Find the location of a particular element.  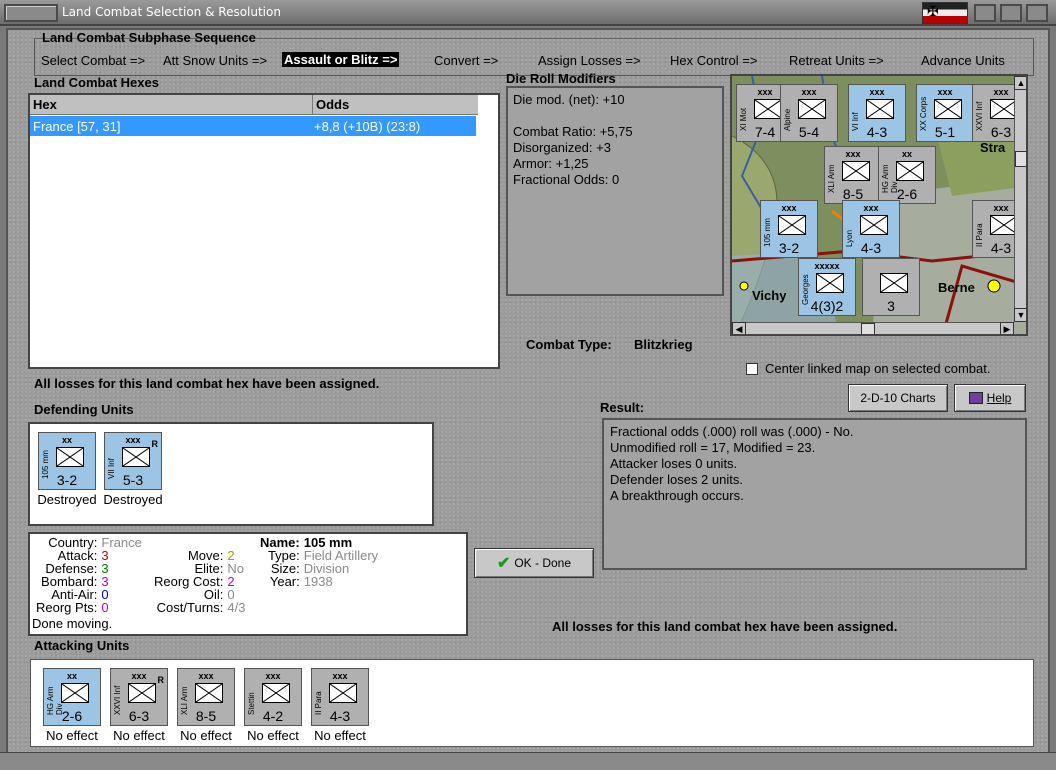

unit-counter: xxx Lyon 4-3 is located at coordinates (871, 229).